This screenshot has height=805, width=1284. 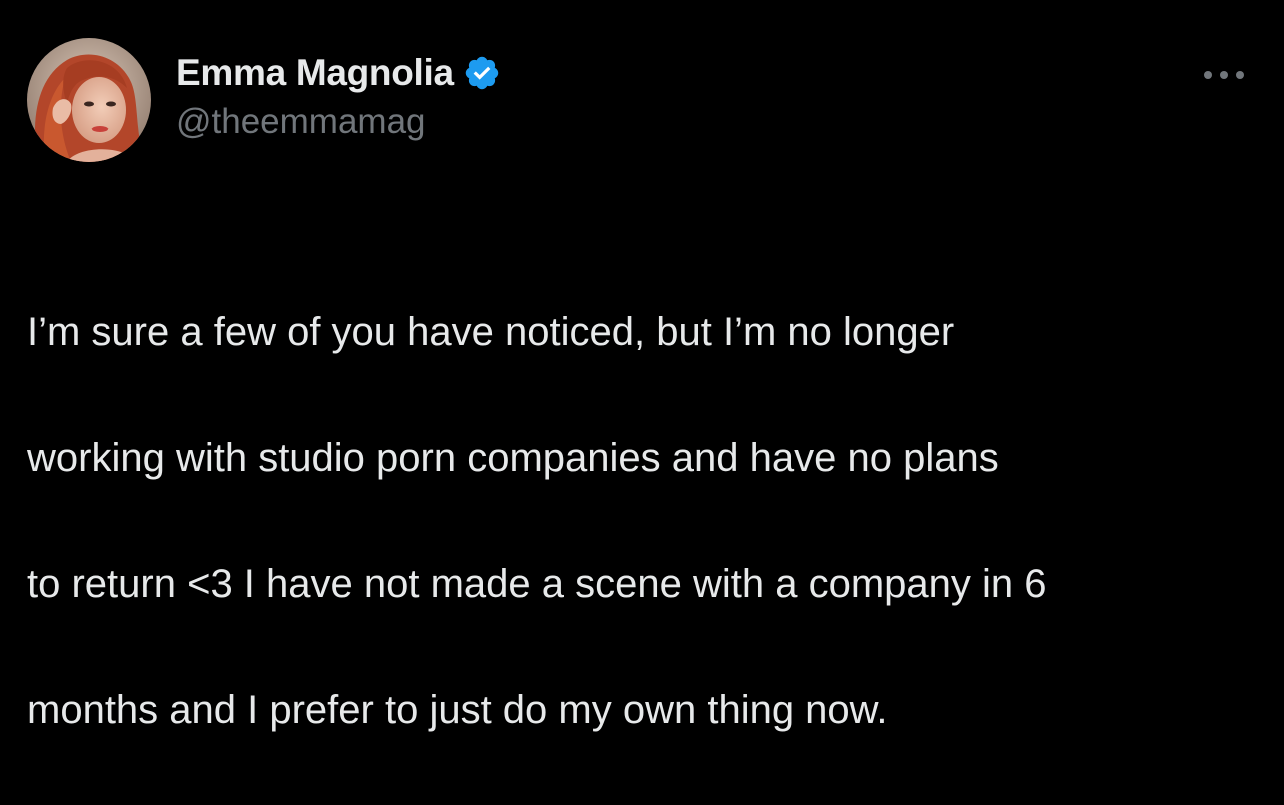 I want to click on avatar, so click(x=89, y=100).